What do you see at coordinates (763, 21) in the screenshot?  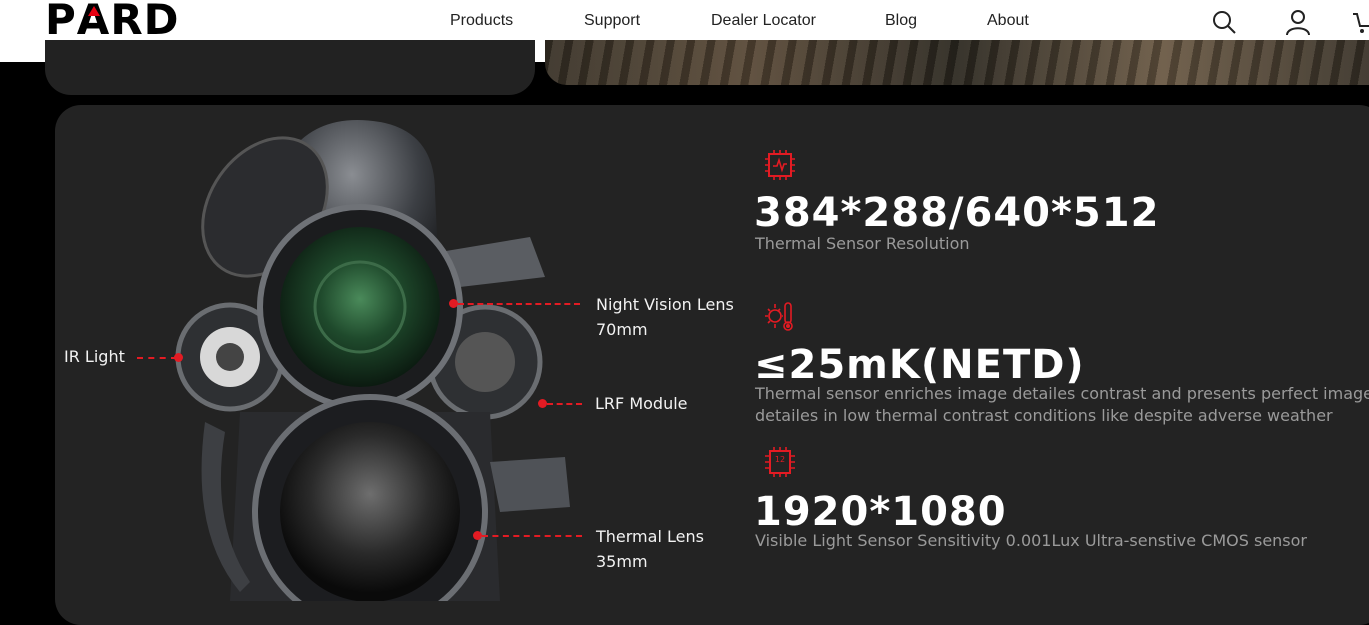 I see `nav-dealer-locator: Dealer Locator` at bounding box center [763, 21].